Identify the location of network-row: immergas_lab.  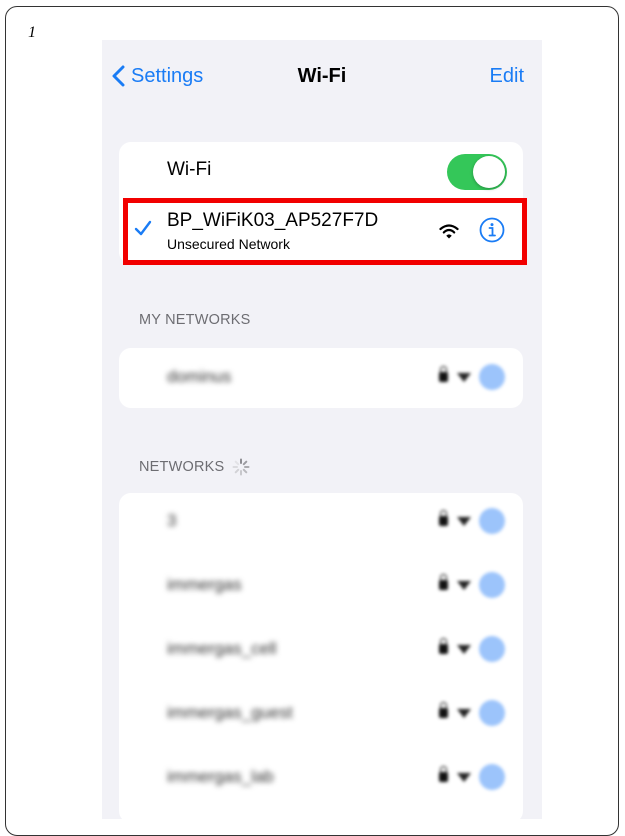
(321, 778).